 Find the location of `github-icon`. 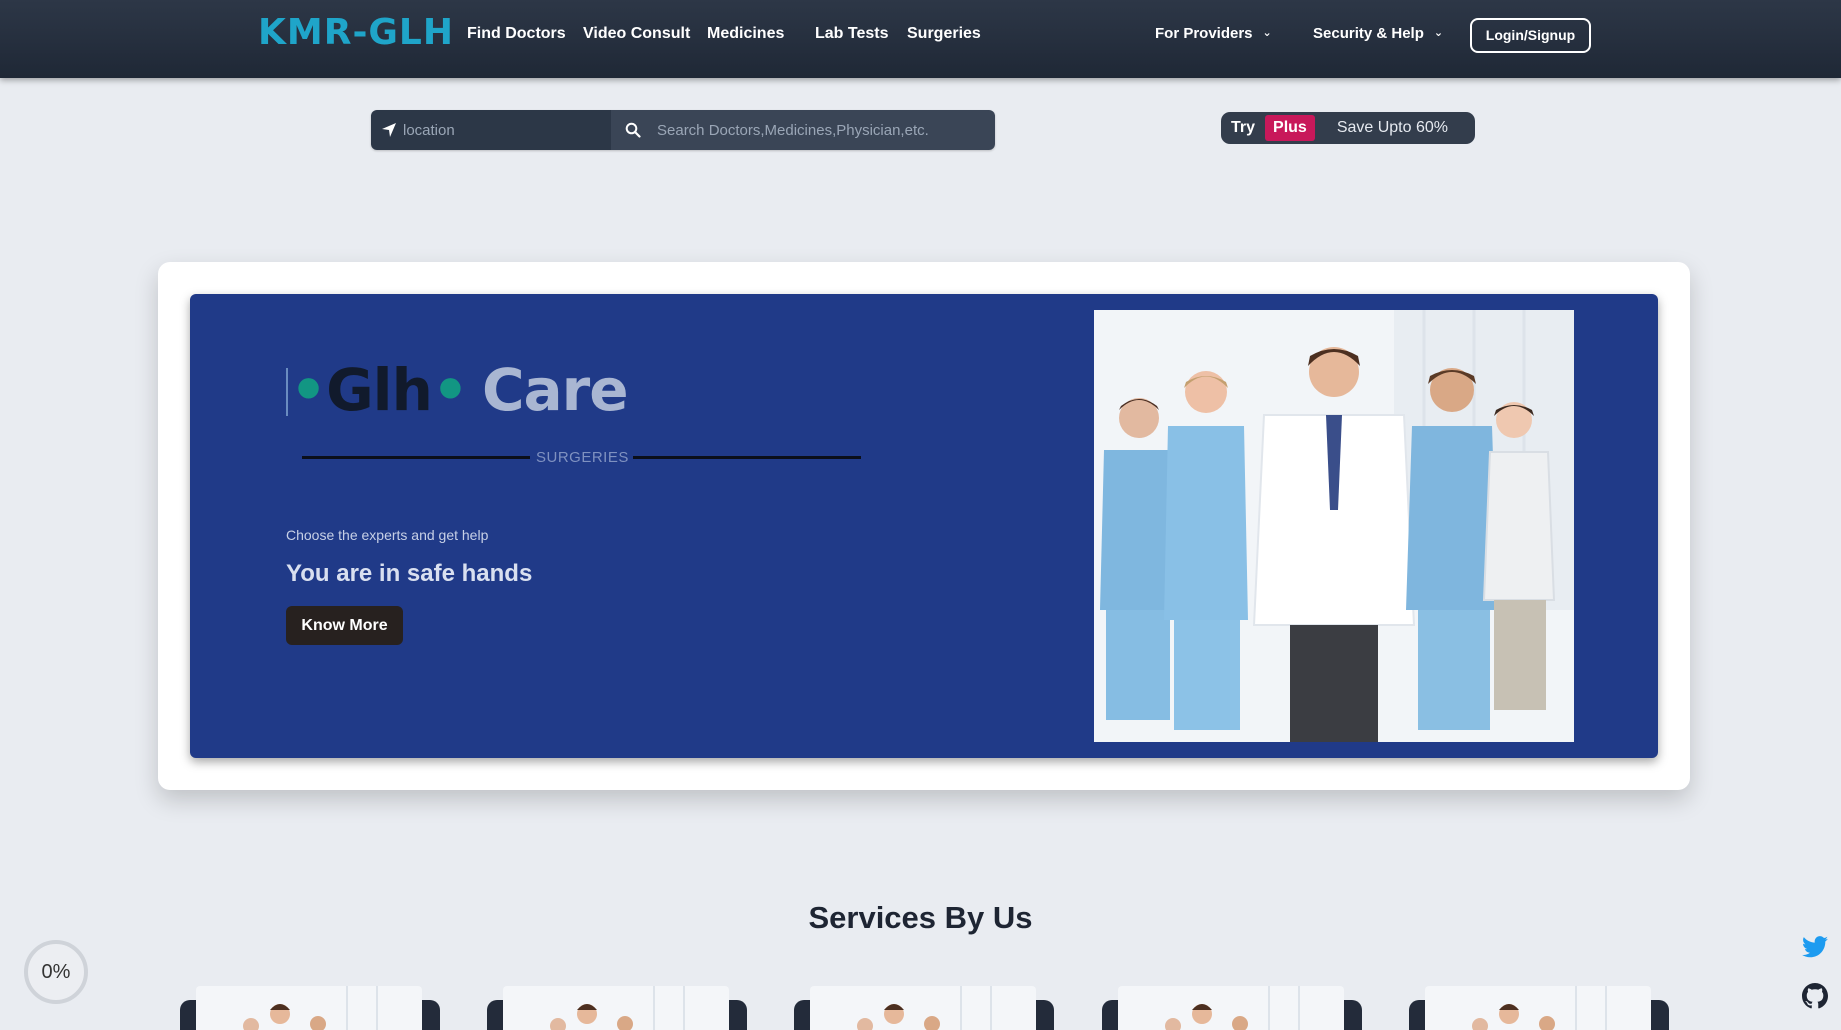

github-icon is located at coordinates (1815, 998).